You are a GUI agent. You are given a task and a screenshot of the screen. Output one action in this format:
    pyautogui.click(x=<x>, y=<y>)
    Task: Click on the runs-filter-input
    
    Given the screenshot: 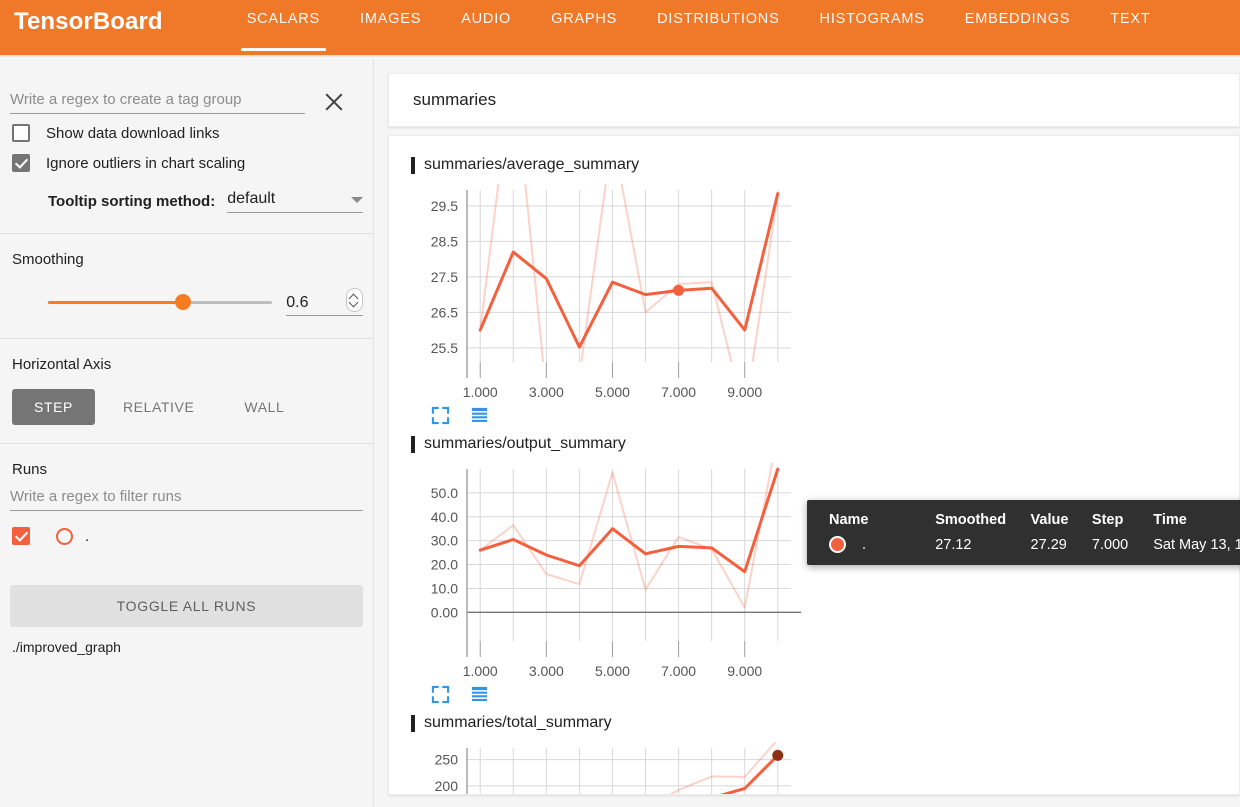 What is the action you would take?
    pyautogui.click(x=186, y=499)
    